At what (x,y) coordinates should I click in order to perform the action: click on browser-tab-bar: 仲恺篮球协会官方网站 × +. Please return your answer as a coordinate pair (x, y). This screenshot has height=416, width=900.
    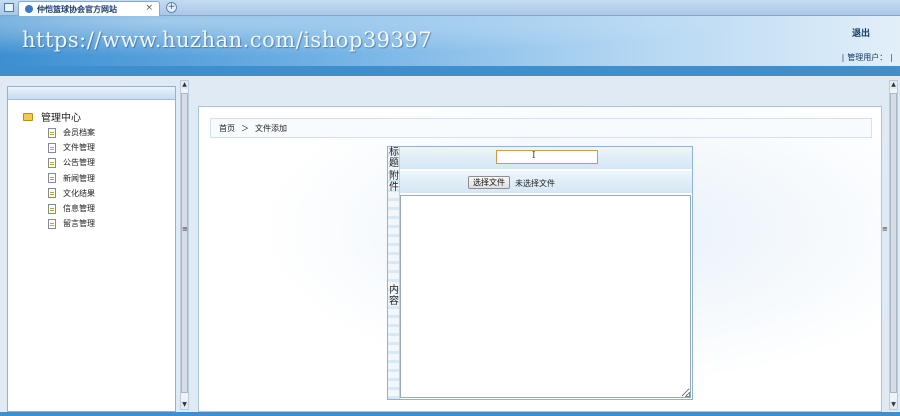
    Looking at the image, I should click on (450, 8).